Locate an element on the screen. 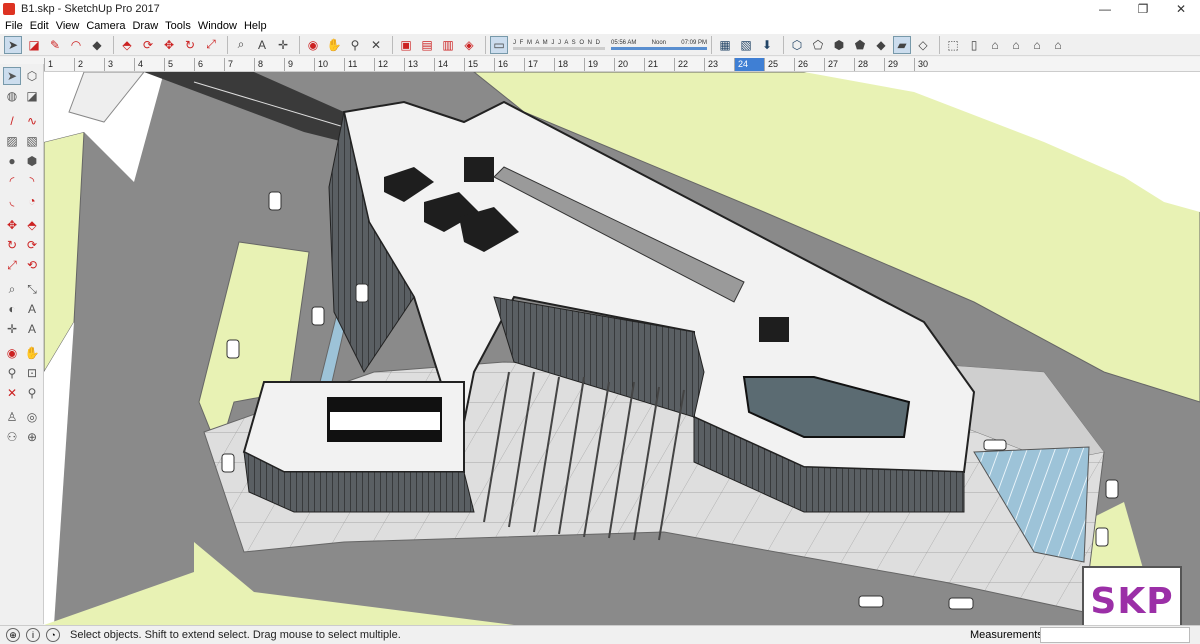 This screenshot has height=644, width=1200. scene-tab: 2 is located at coordinates (89, 64).